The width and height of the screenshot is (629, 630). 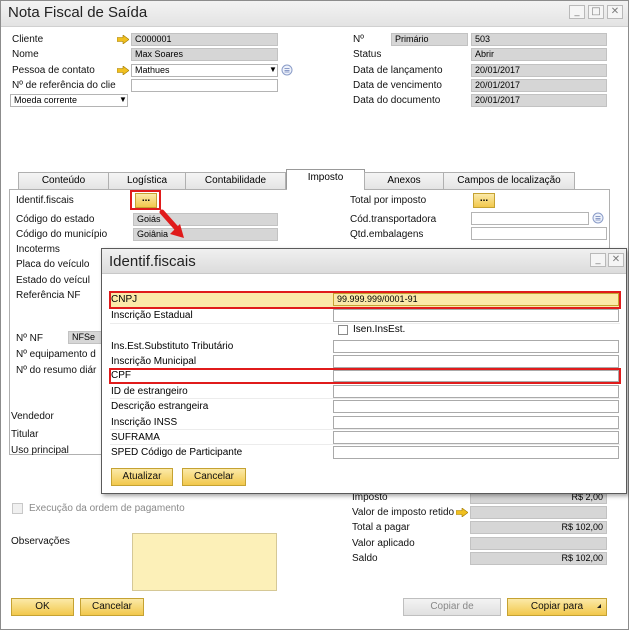 I want to click on tab-logistica: Logística, so click(x=147, y=180).